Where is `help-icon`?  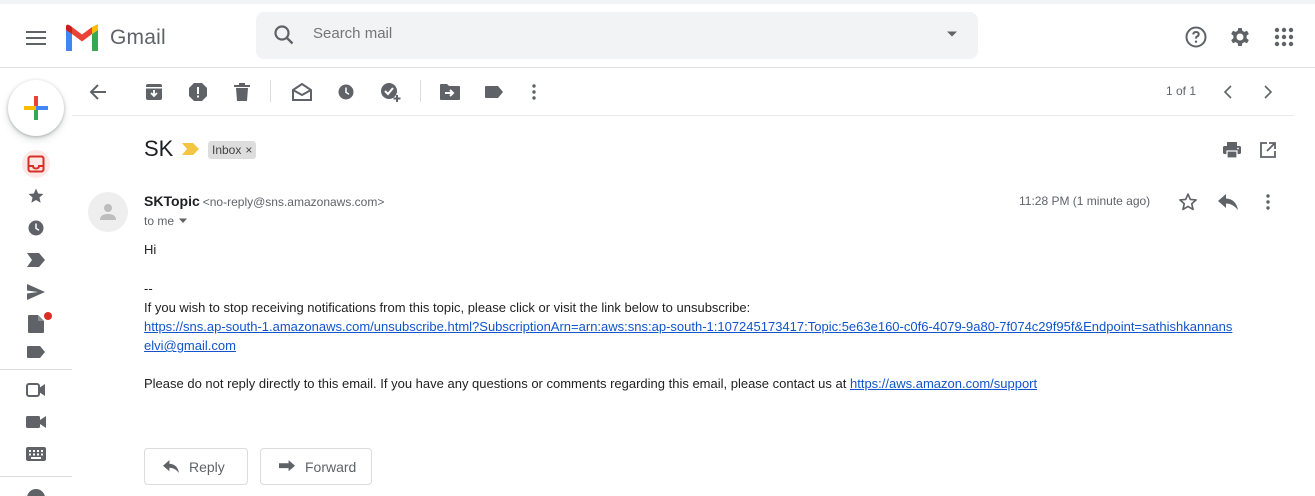
help-icon is located at coordinates (1196, 37).